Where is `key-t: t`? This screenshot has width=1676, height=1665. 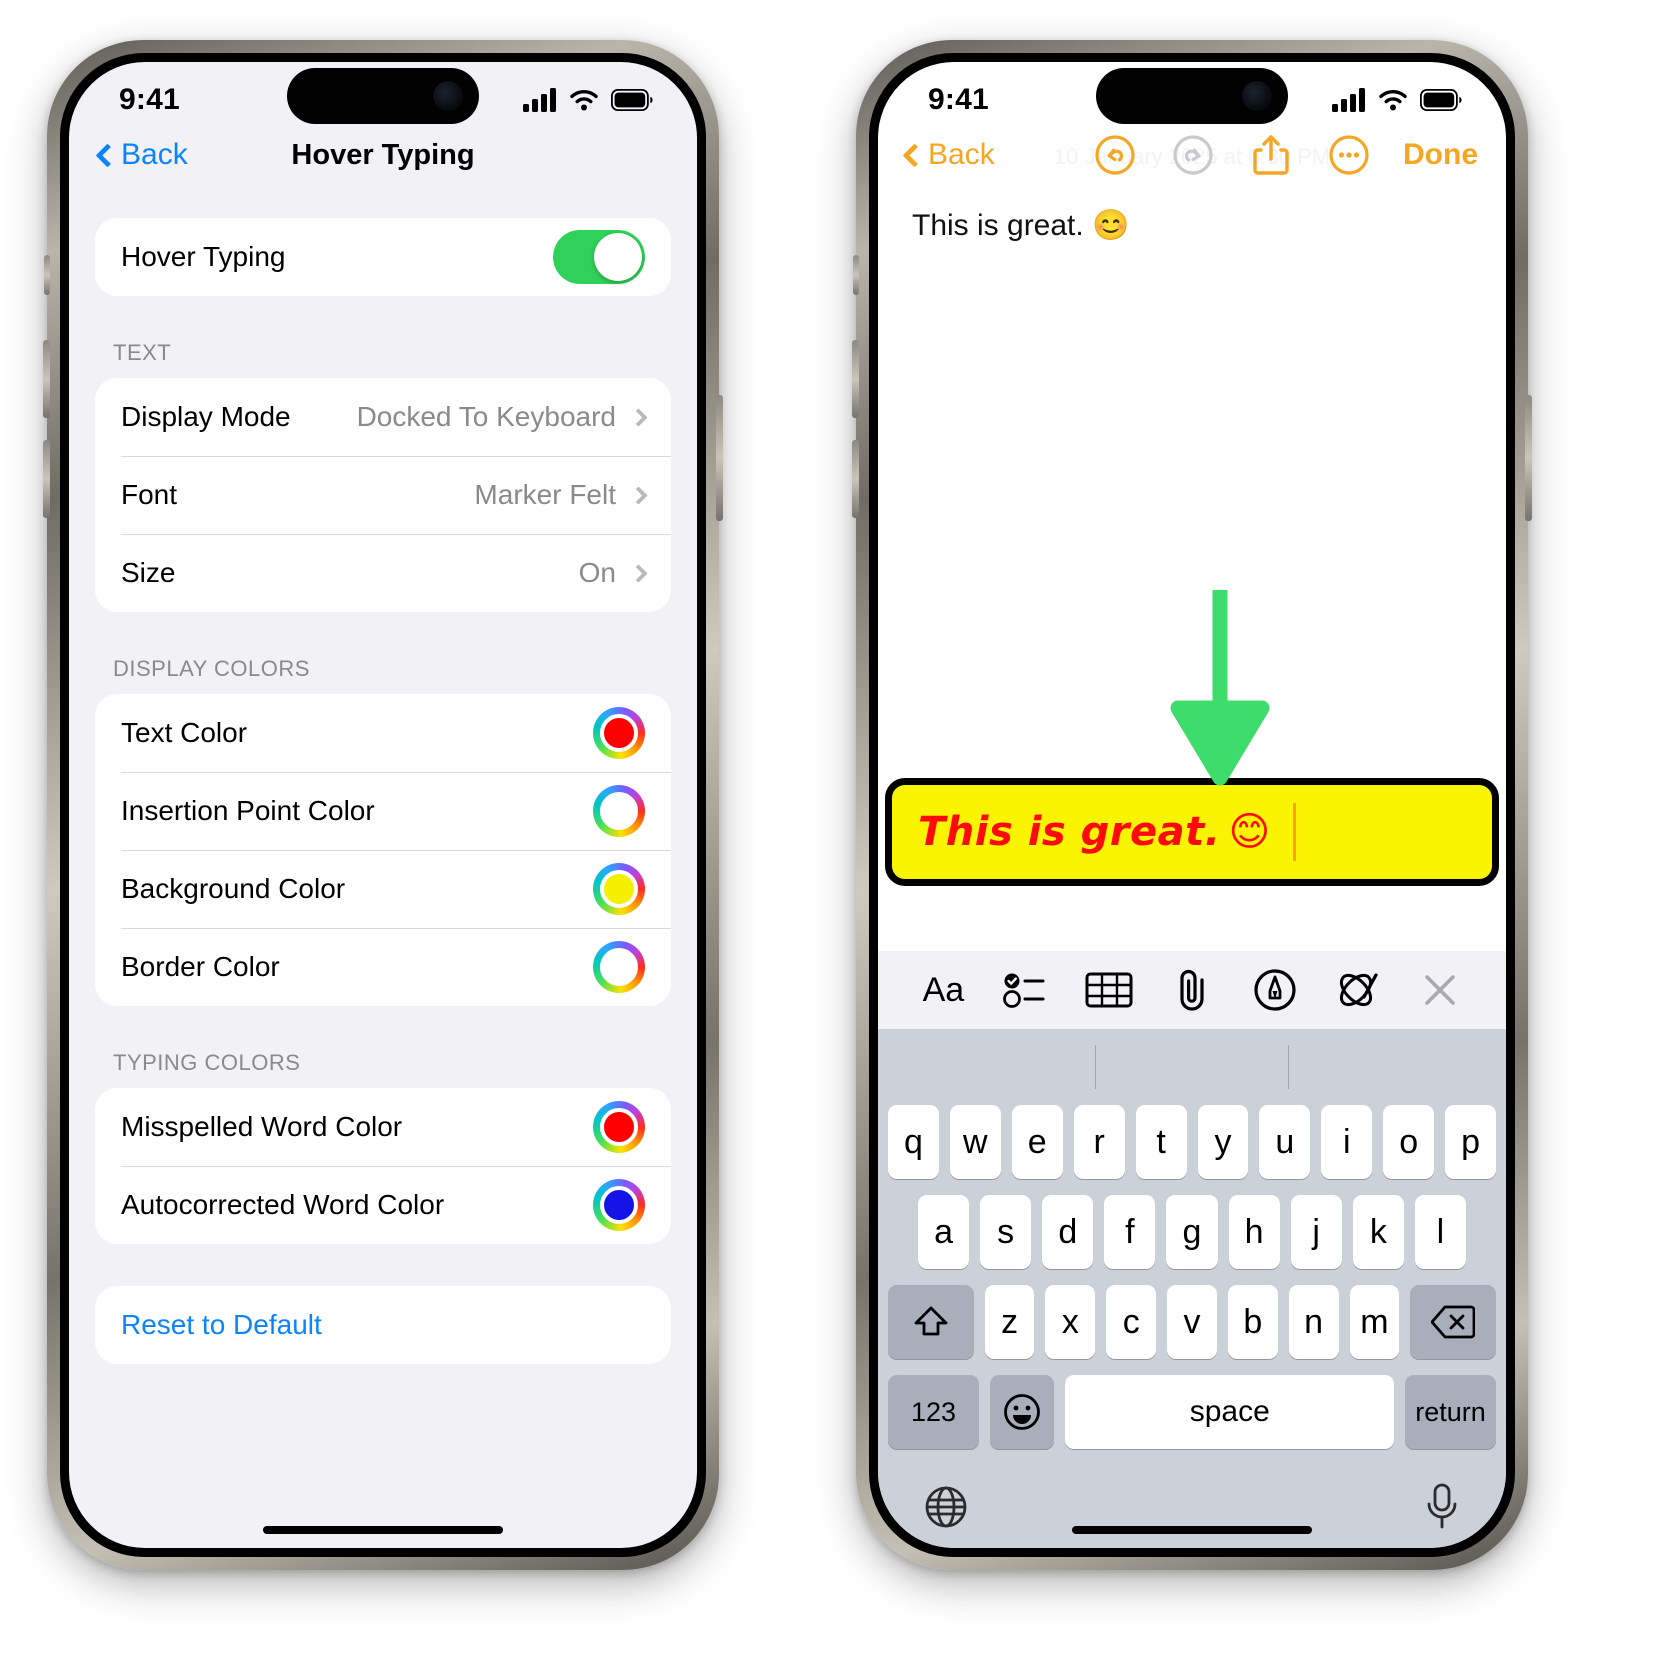
key-t: t is located at coordinates (1161, 1142).